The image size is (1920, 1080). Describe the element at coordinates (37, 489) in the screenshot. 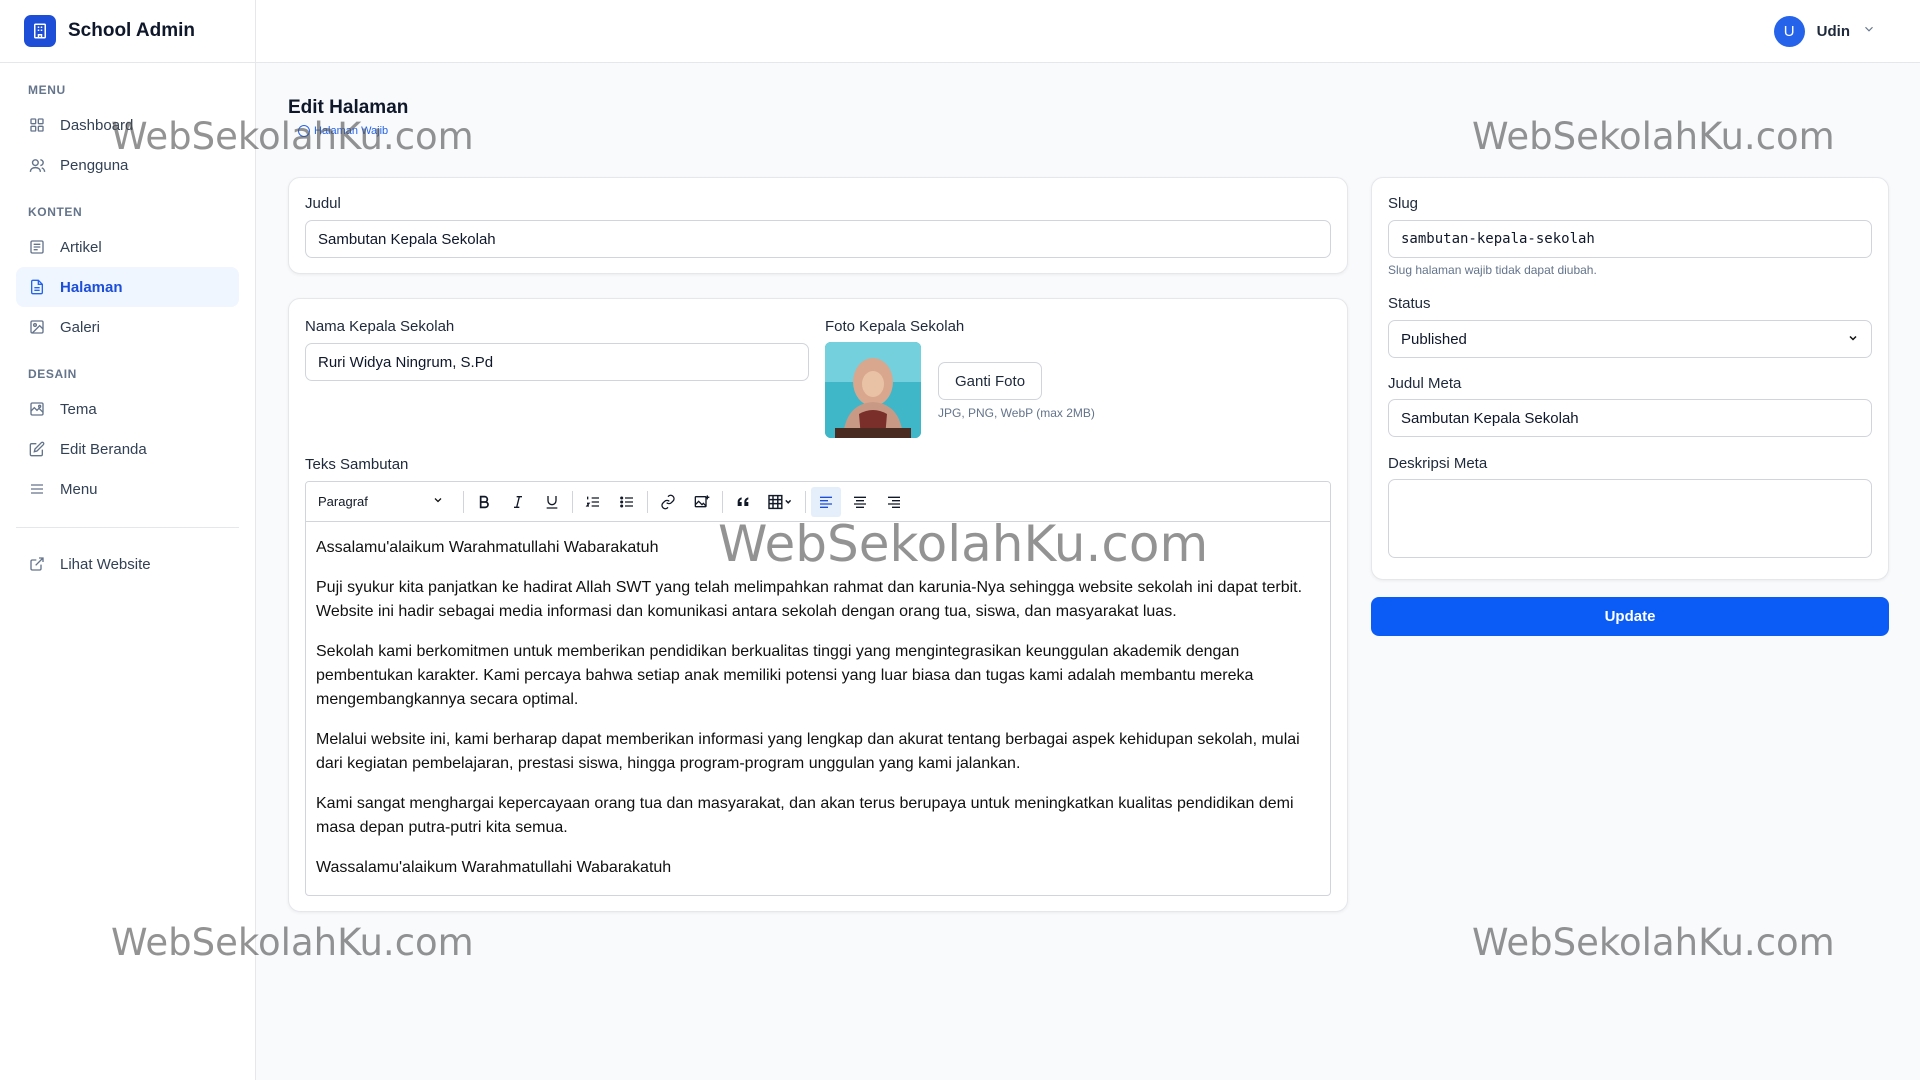

I see `menu-icon` at that location.